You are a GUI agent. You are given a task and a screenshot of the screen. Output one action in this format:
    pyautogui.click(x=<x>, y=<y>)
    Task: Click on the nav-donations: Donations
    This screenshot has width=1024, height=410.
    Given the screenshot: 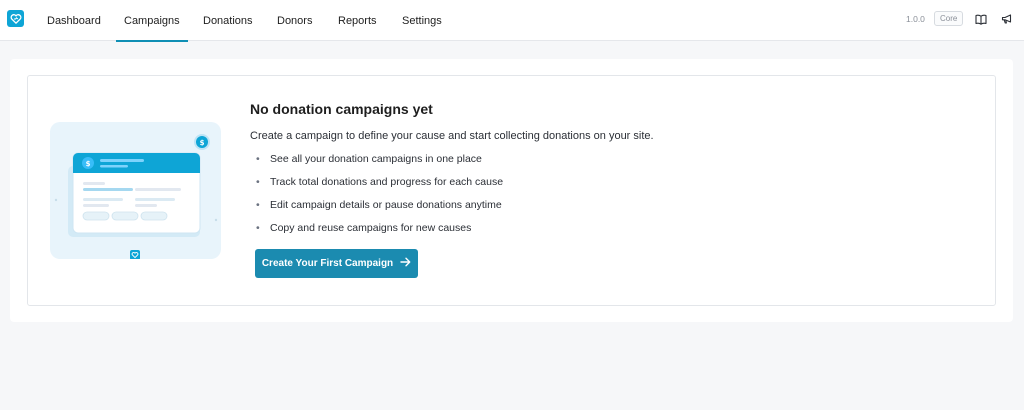 What is the action you would take?
    pyautogui.click(x=228, y=20)
    